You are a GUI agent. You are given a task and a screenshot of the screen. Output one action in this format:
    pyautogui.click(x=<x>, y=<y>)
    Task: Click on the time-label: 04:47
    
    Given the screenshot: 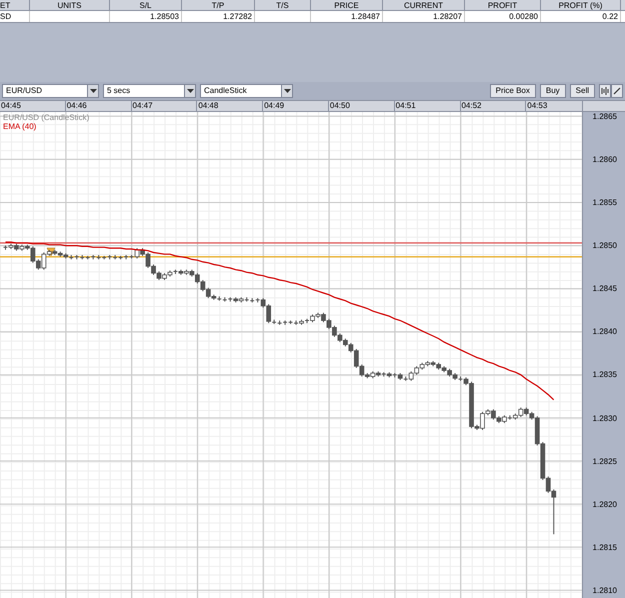 What is the action you would take?
    pyautogui.click(x=142, y=106)
    